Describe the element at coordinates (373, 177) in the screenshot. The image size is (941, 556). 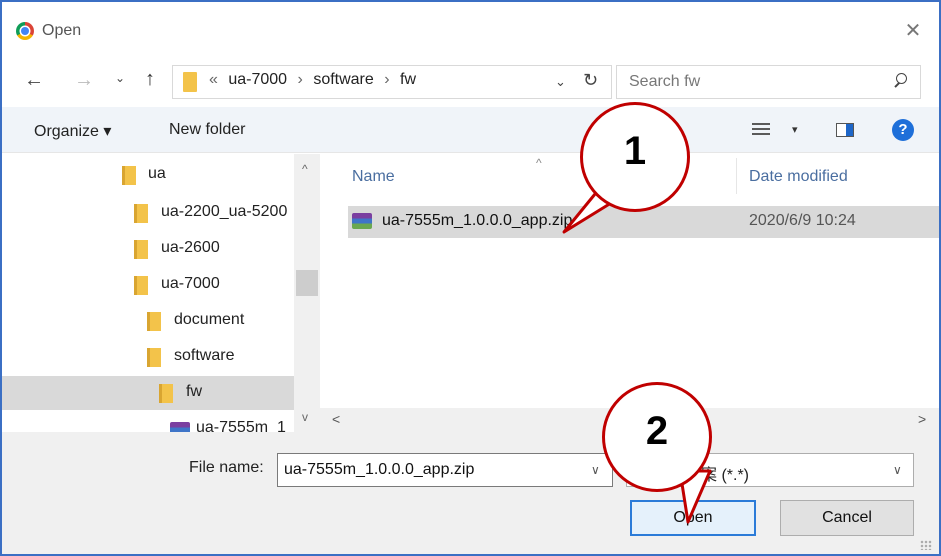
I see `column-header-name: Name` at that location.